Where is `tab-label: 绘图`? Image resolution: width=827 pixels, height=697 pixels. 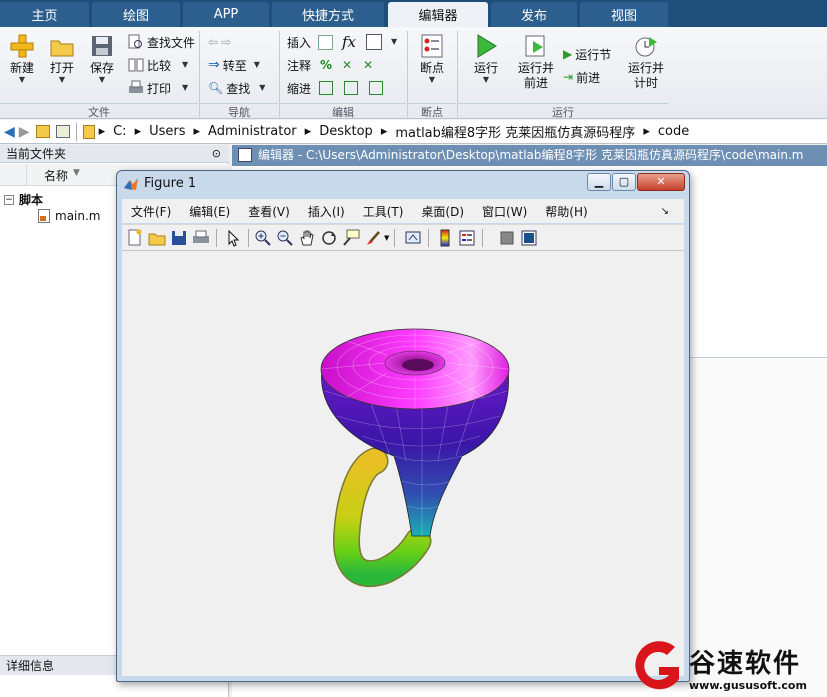
tab-label: 绘图 is located at coordinates (135, 16).